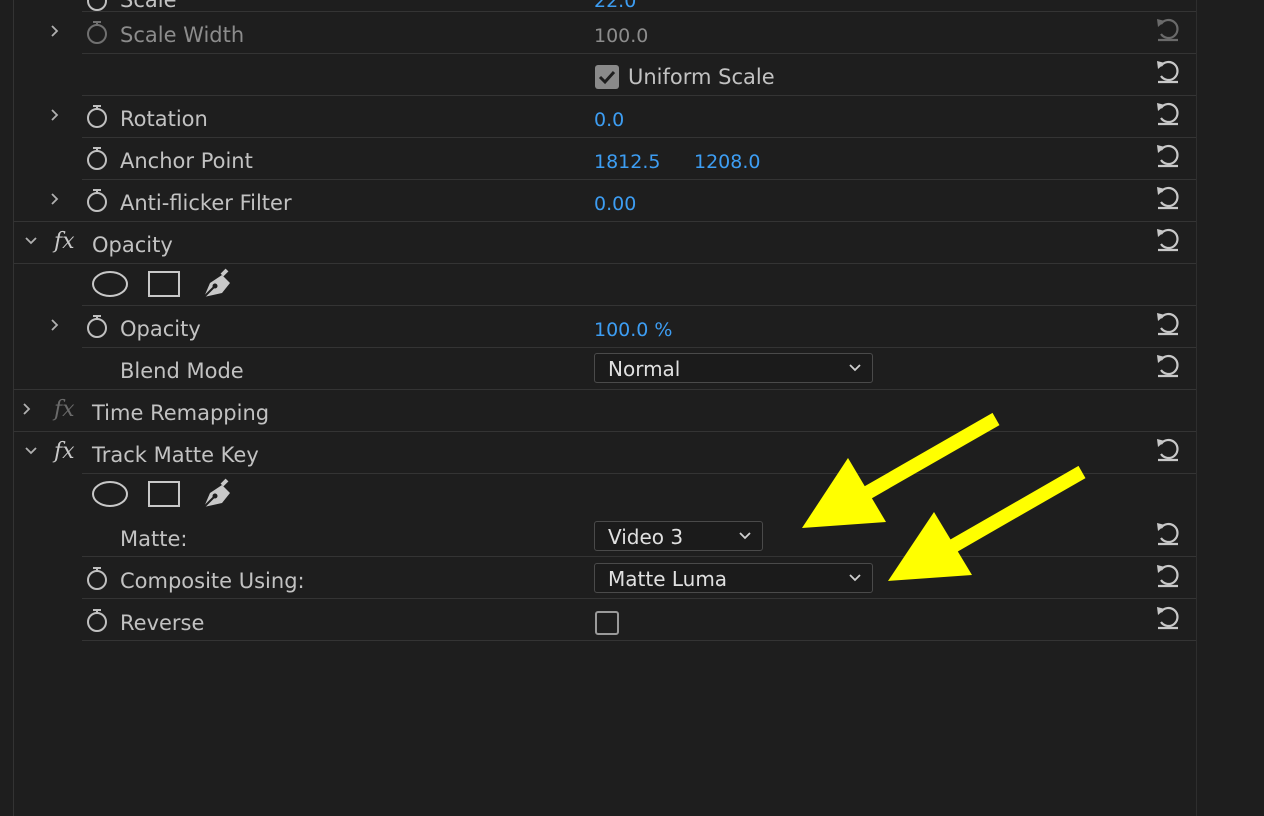 Image resolution: width=1264 pixels, height=816 pixels. I want to click on effect-title: Track Matte Key, so click(175, 455).